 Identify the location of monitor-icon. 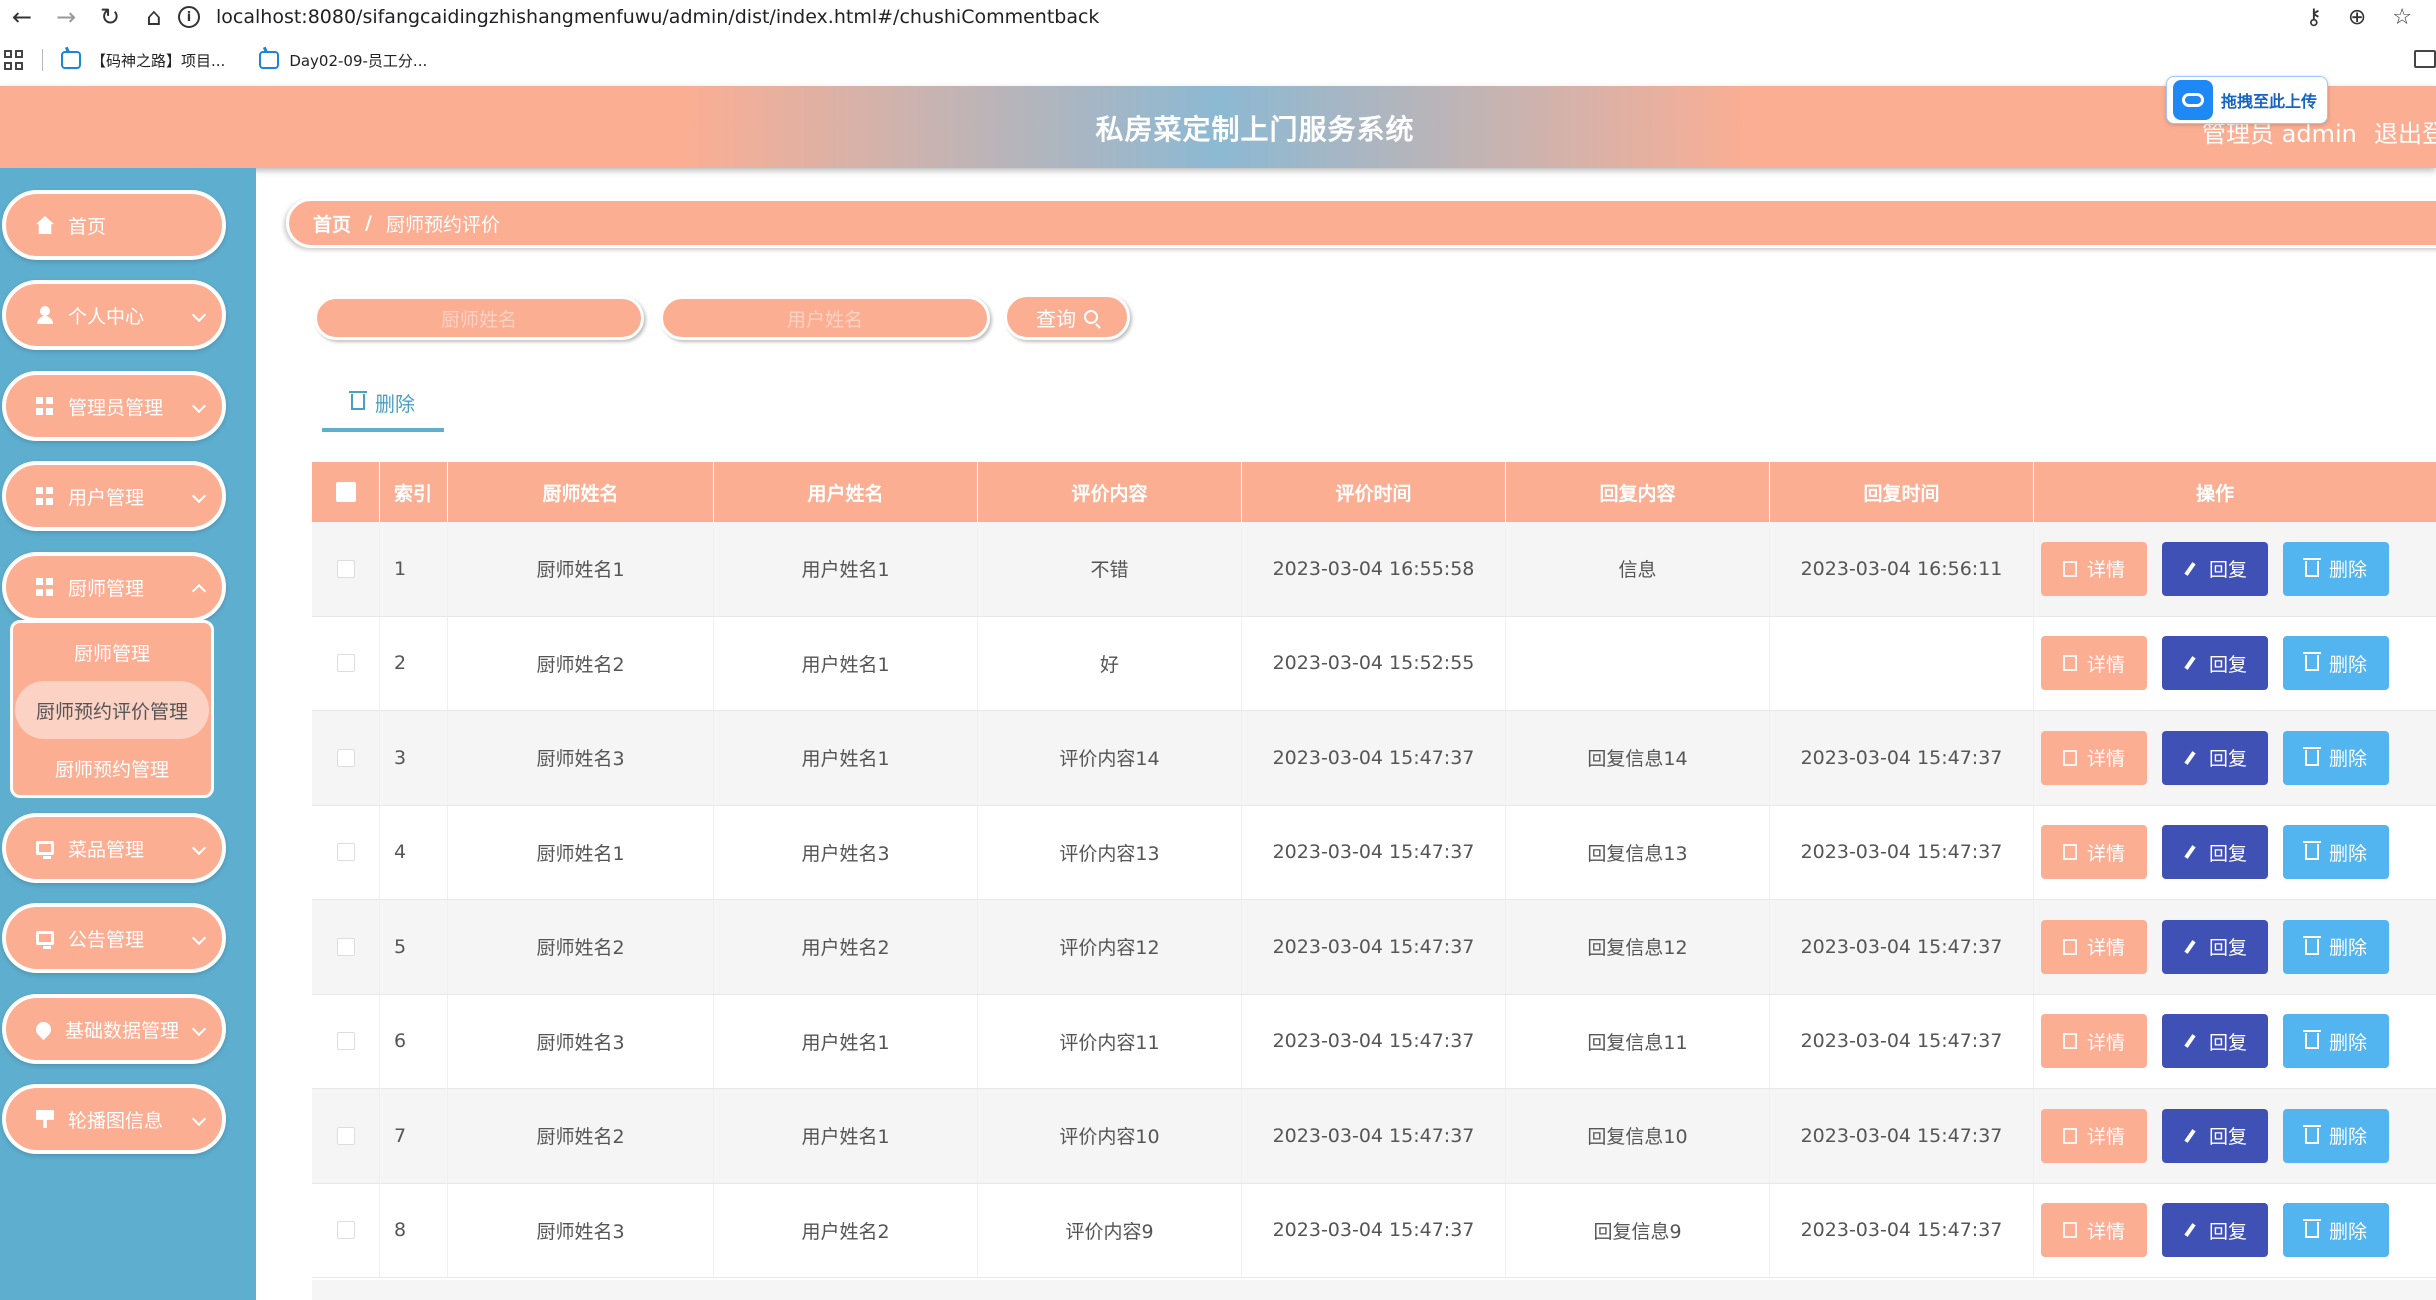
(45, 850).